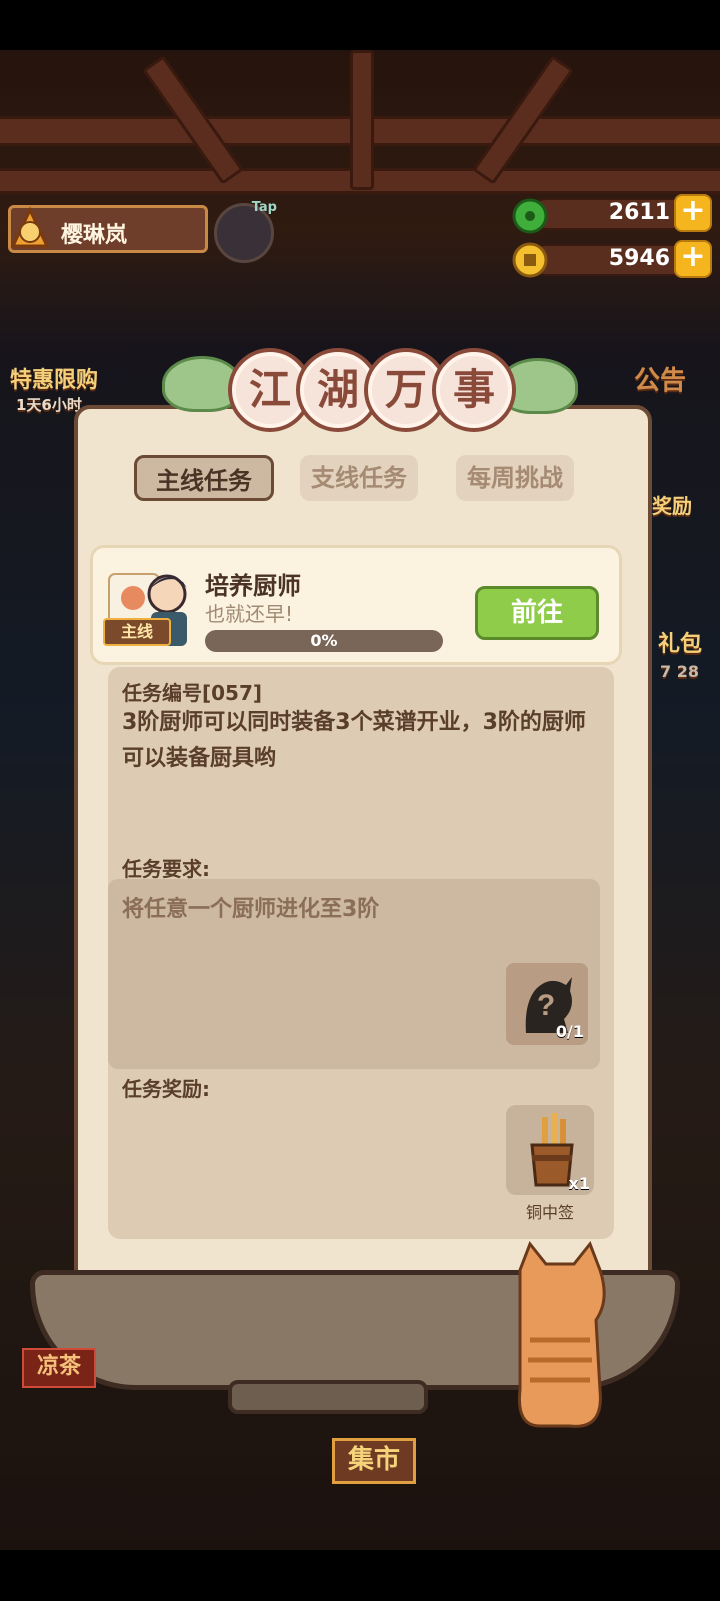 The width and height of the screenshot is (720, 1601). What do you see at coordinates (530, 260) in the screenshot?
I see `gold-coin-icon` at bounding box center [530, 260].